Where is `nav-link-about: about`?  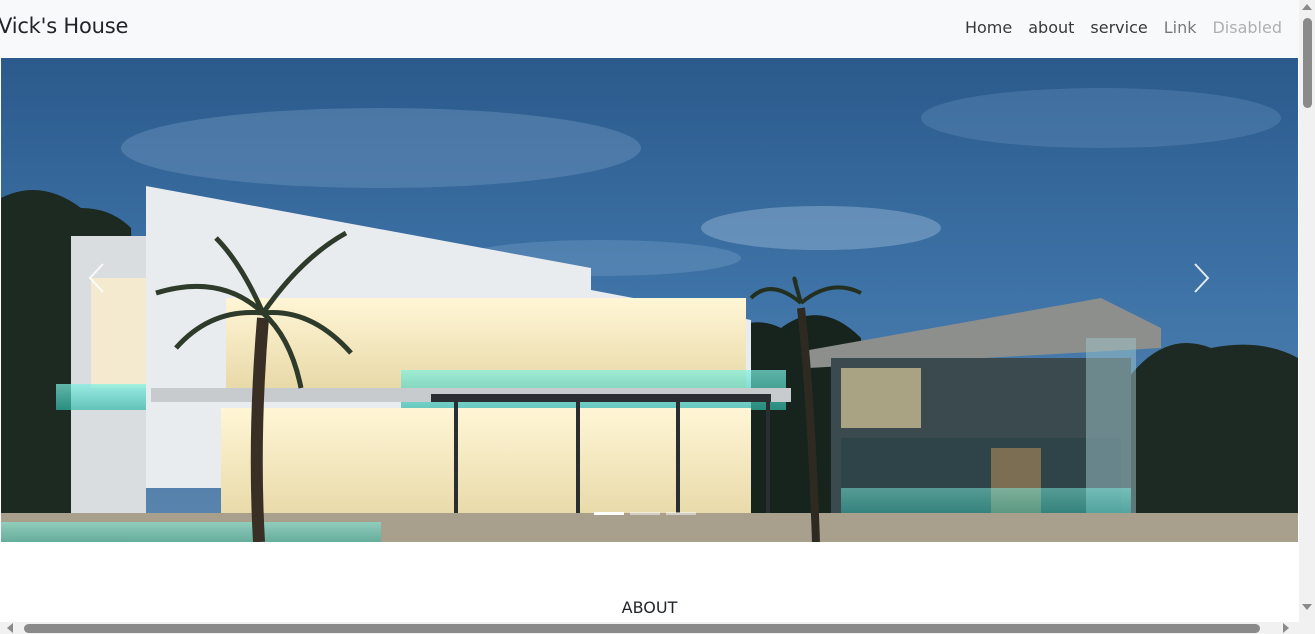 nav-link-about: about is located at coordinates (1051, 27).